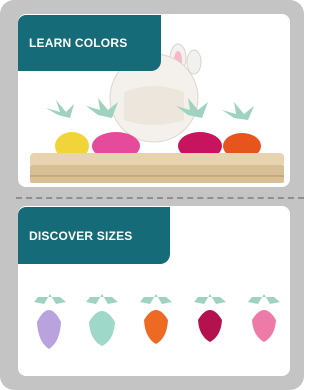 This screenshot has width=320, height=390. I want to click on carrot-crimson, so click(210, 326).